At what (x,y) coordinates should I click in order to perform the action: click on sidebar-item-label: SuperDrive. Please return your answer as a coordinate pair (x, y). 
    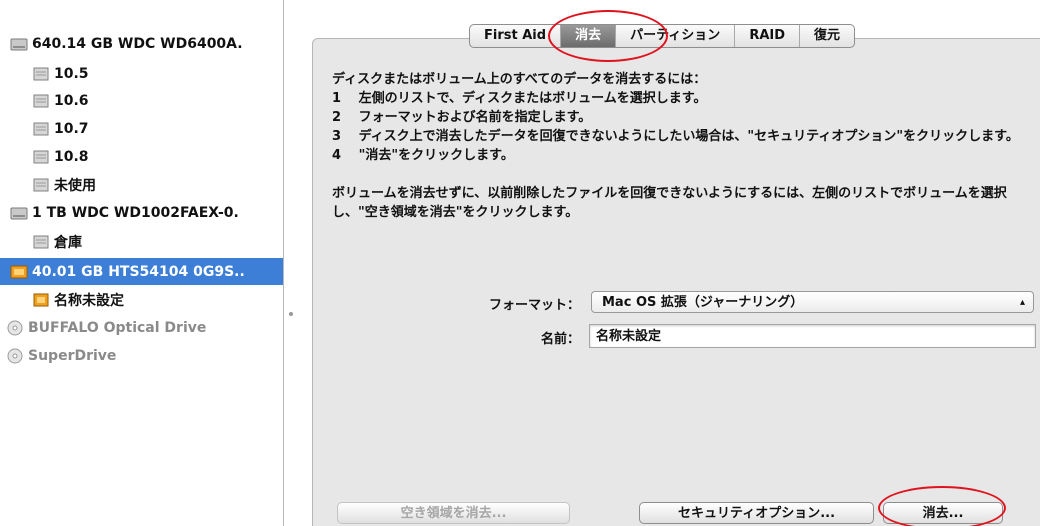
    Looking at the image, I should click on (72, 356).